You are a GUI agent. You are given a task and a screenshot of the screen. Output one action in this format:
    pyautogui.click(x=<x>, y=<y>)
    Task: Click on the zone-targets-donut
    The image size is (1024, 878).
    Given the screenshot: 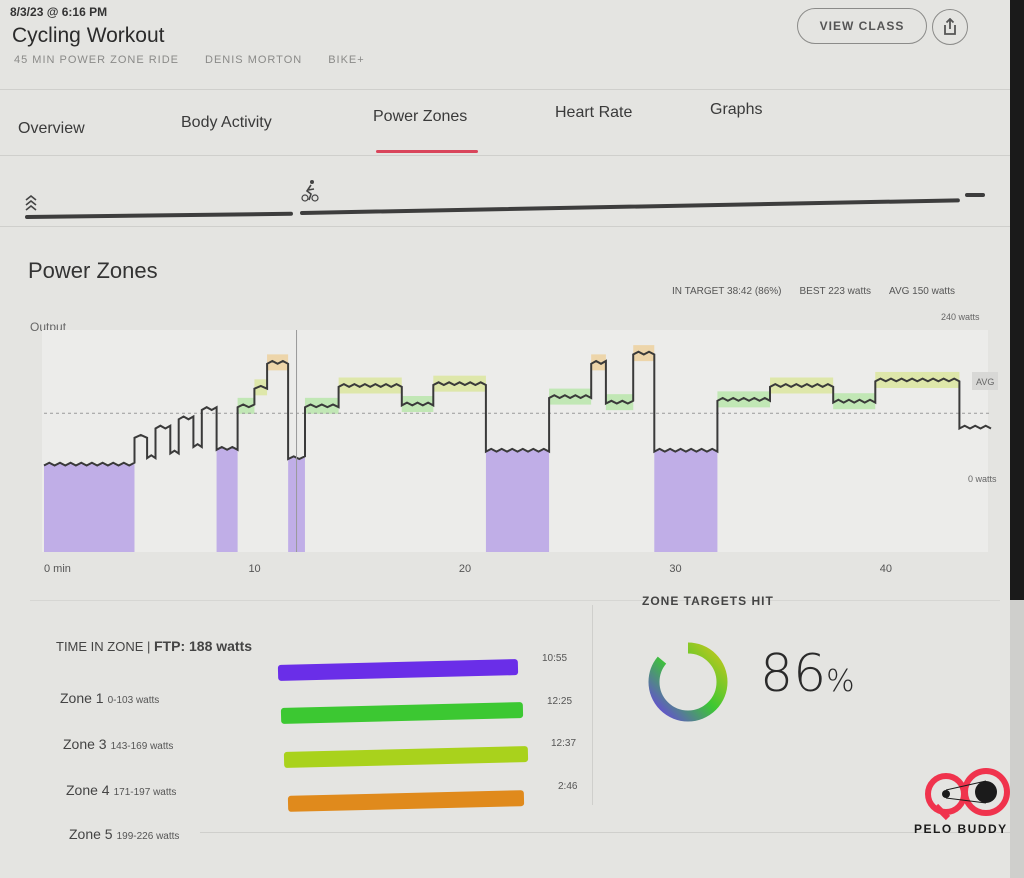 What is the action you would take?
    pyautogui.click(x=688, y=682)
    